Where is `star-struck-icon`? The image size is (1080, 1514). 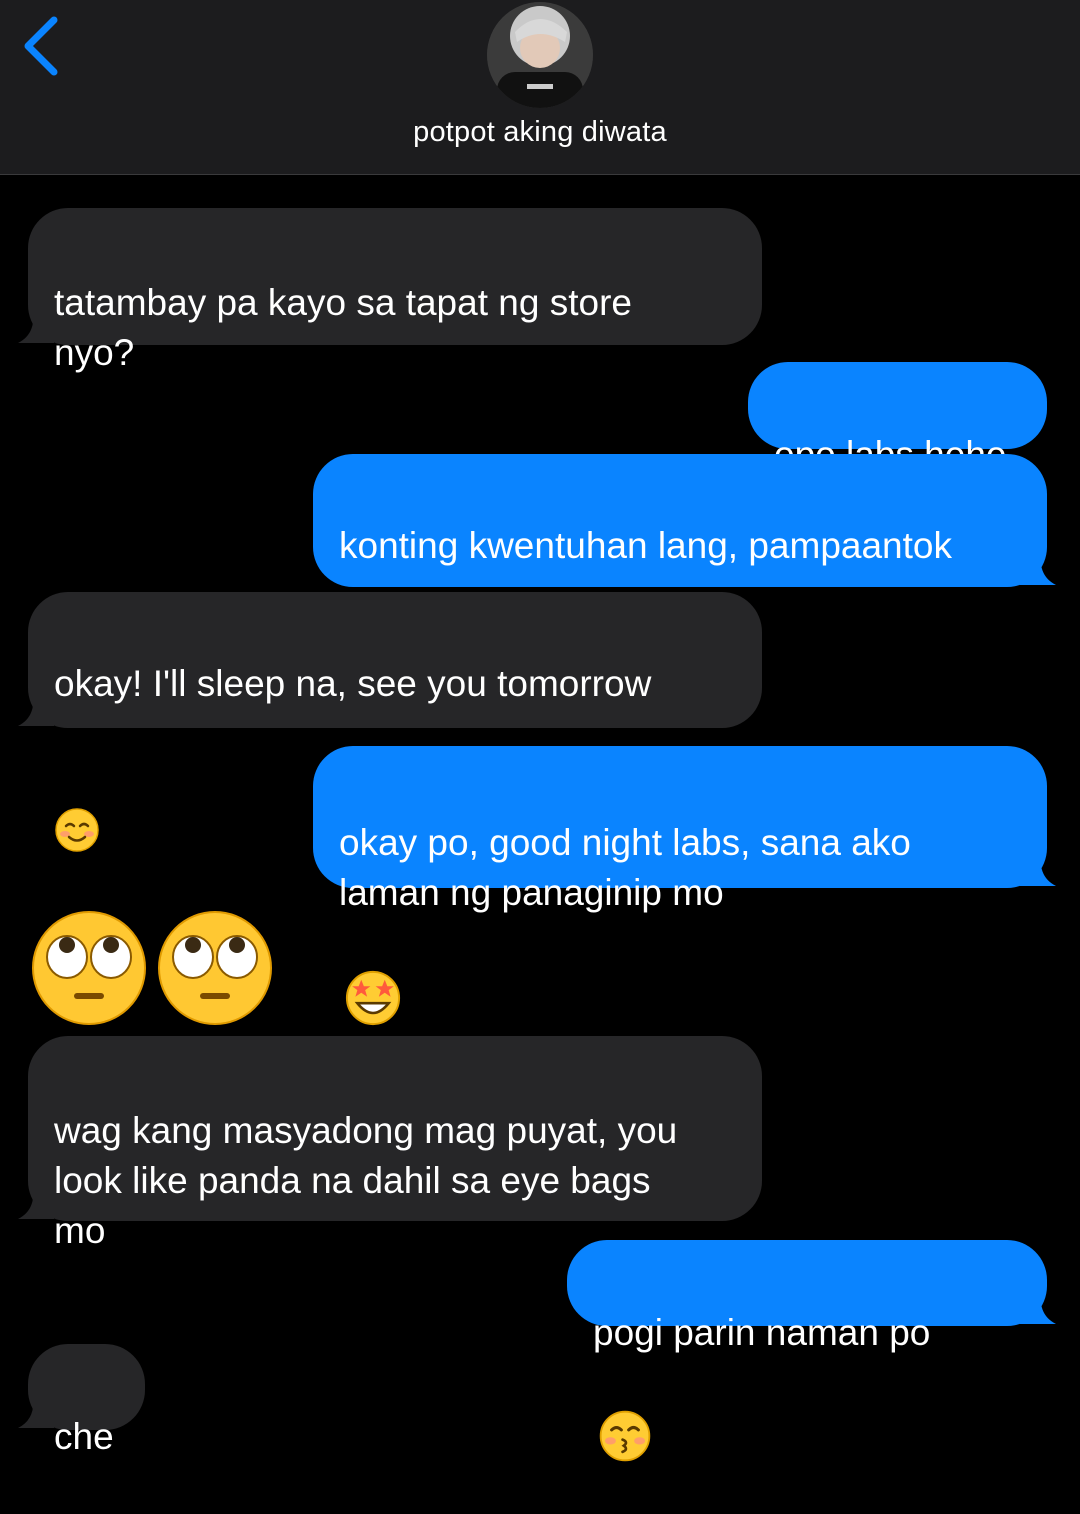
star-struck-icon is located at coordinates (373, 972).